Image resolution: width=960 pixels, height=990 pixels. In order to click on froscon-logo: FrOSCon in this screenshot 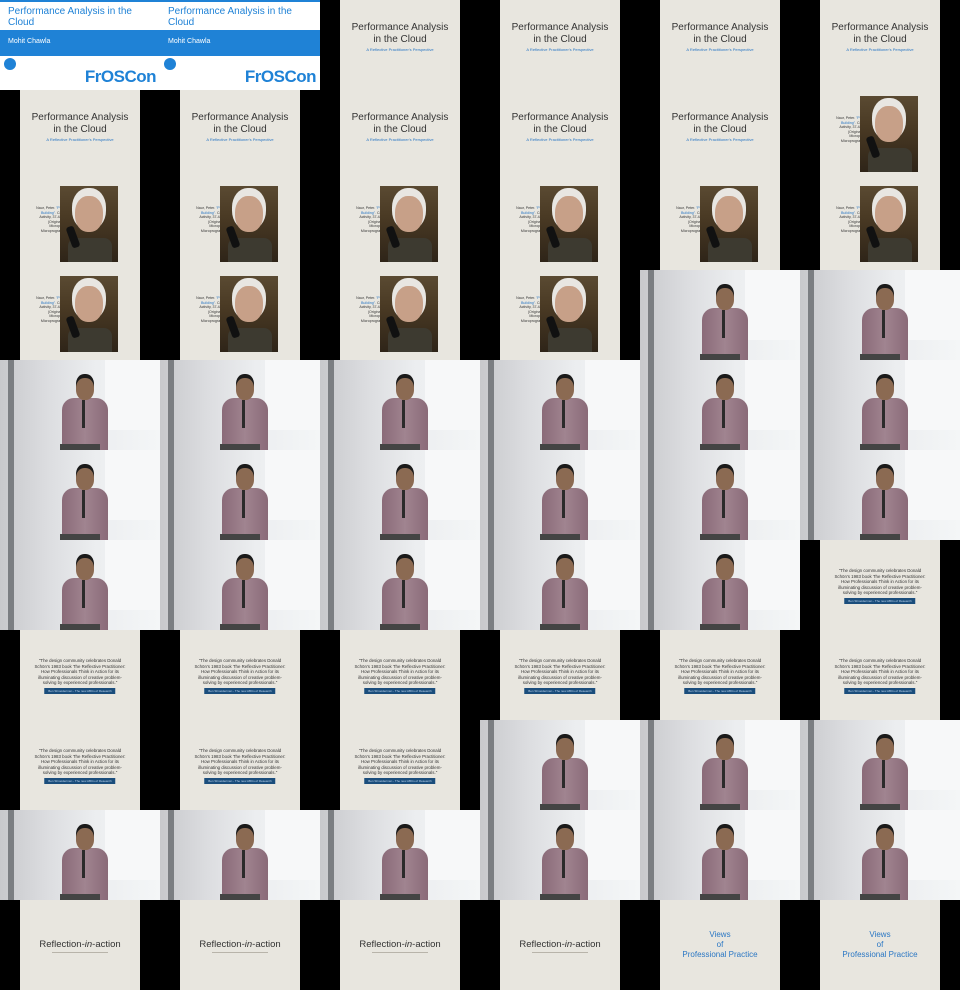, I will do `click(120, 76)`.